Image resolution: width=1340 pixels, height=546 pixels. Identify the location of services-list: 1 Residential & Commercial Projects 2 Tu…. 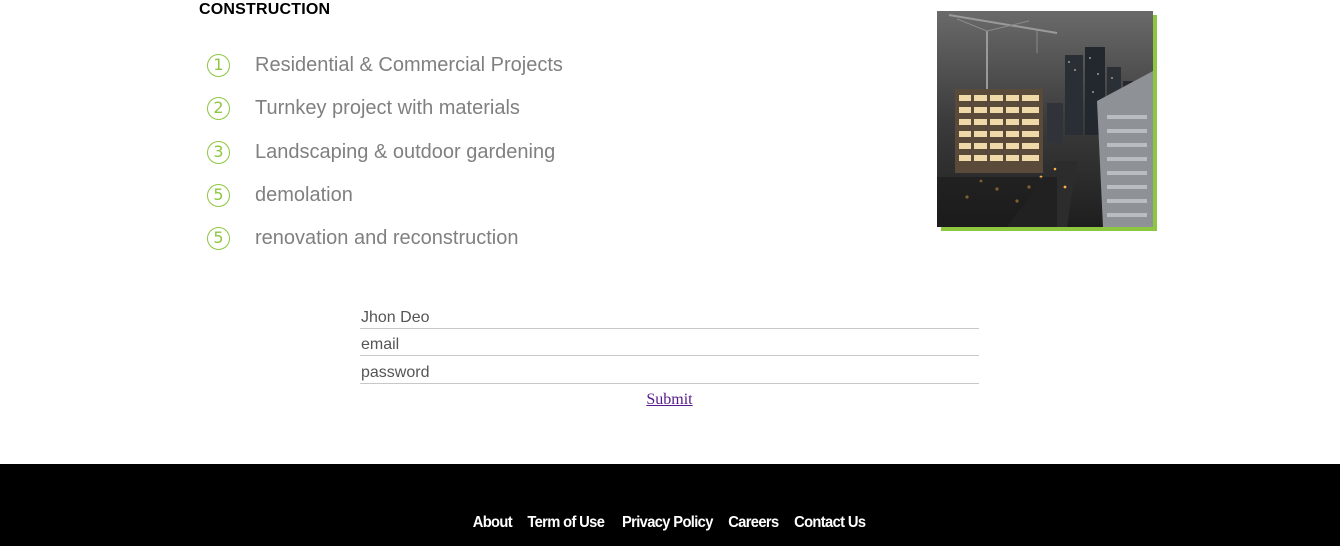
(385, 152).